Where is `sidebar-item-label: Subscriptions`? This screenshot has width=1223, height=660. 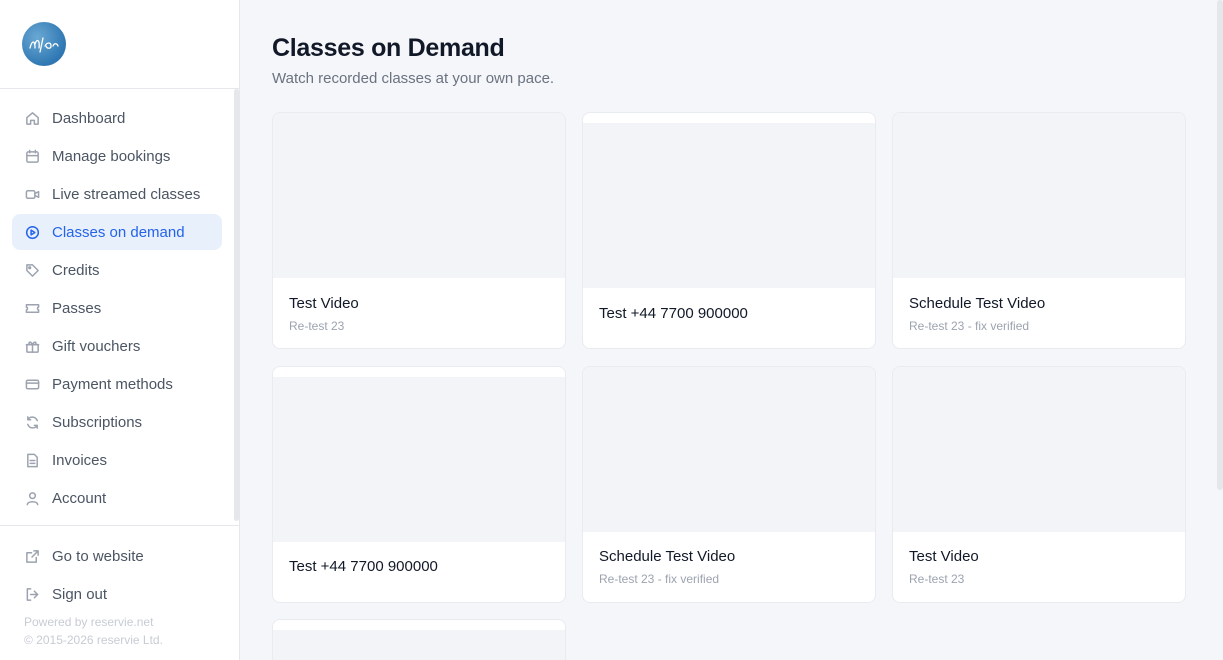 sidebar-item-label: Subscriptions is located at coordinates (97, 422).